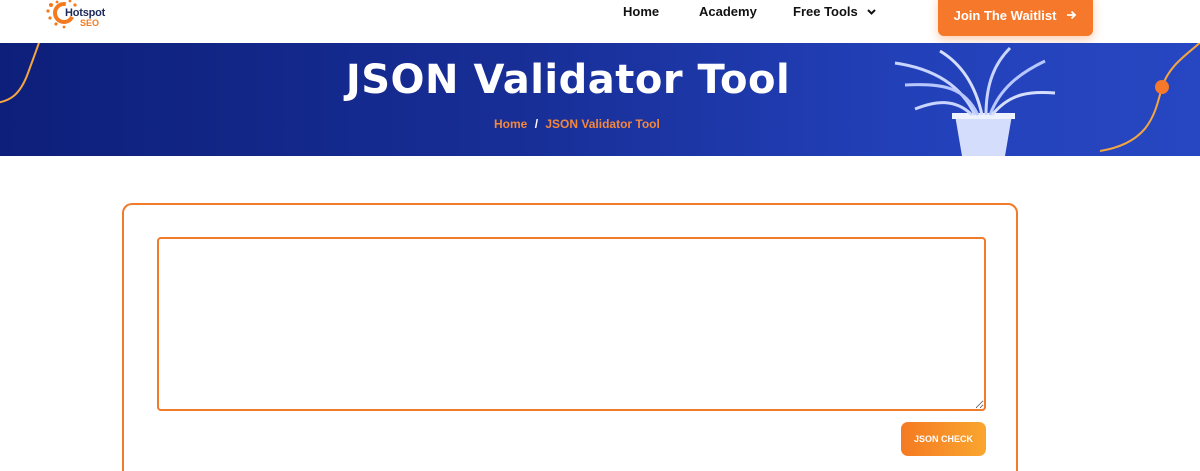 The height and width of the screenshot is (471, 1200). I want to click on breadcrumb-current: JSON Validator Tool, so click(602, 124).